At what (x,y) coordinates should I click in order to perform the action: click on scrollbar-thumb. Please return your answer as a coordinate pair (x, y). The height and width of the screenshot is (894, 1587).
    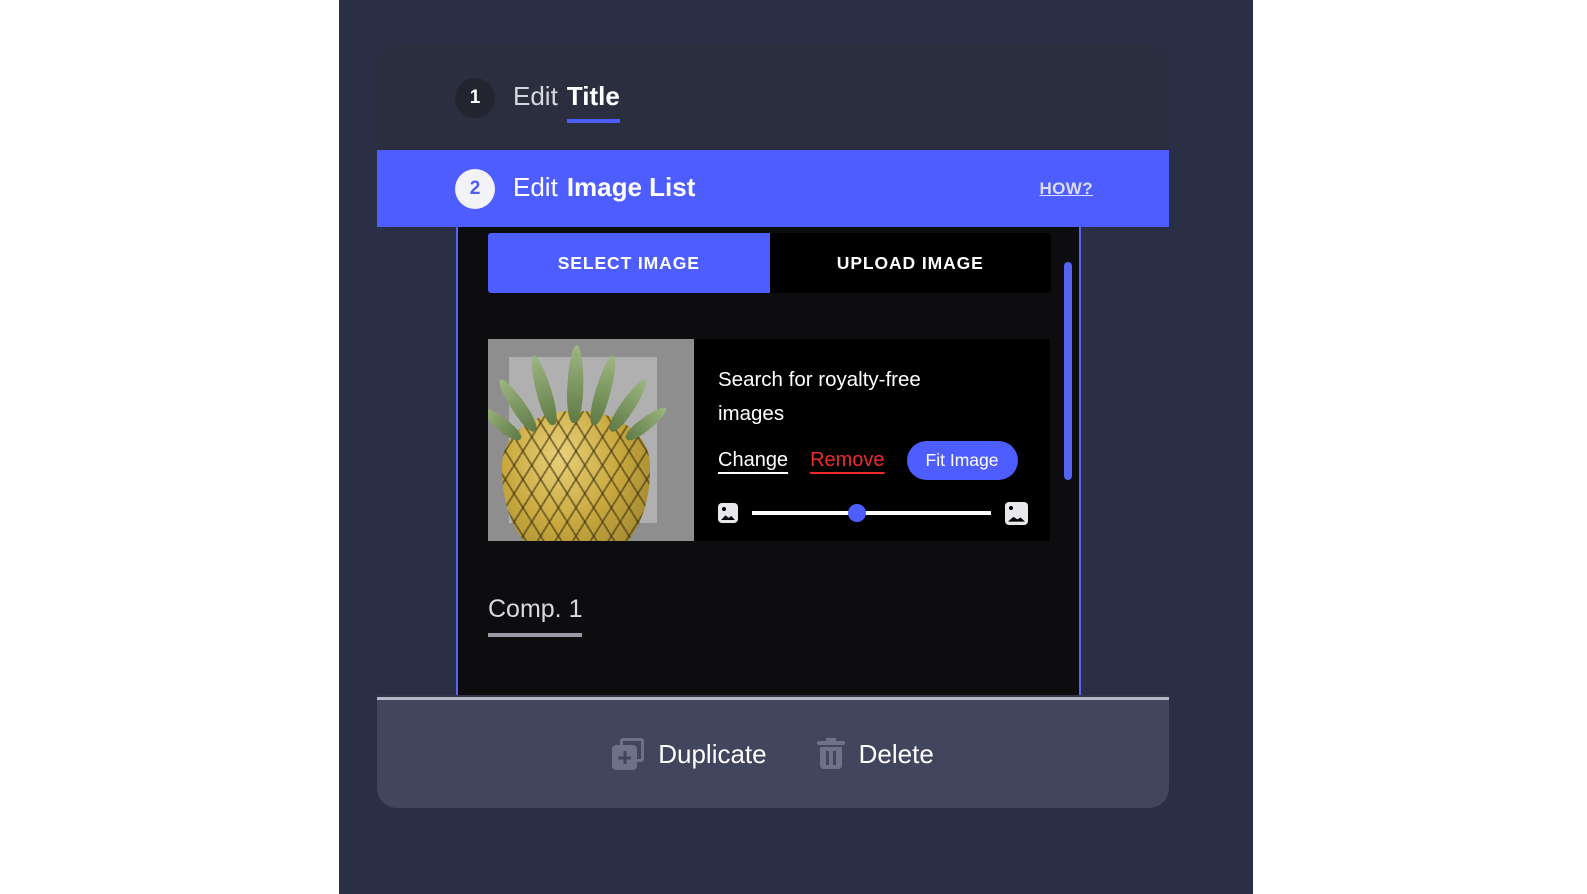
    Looking at the image, I should click on (1068, 371).